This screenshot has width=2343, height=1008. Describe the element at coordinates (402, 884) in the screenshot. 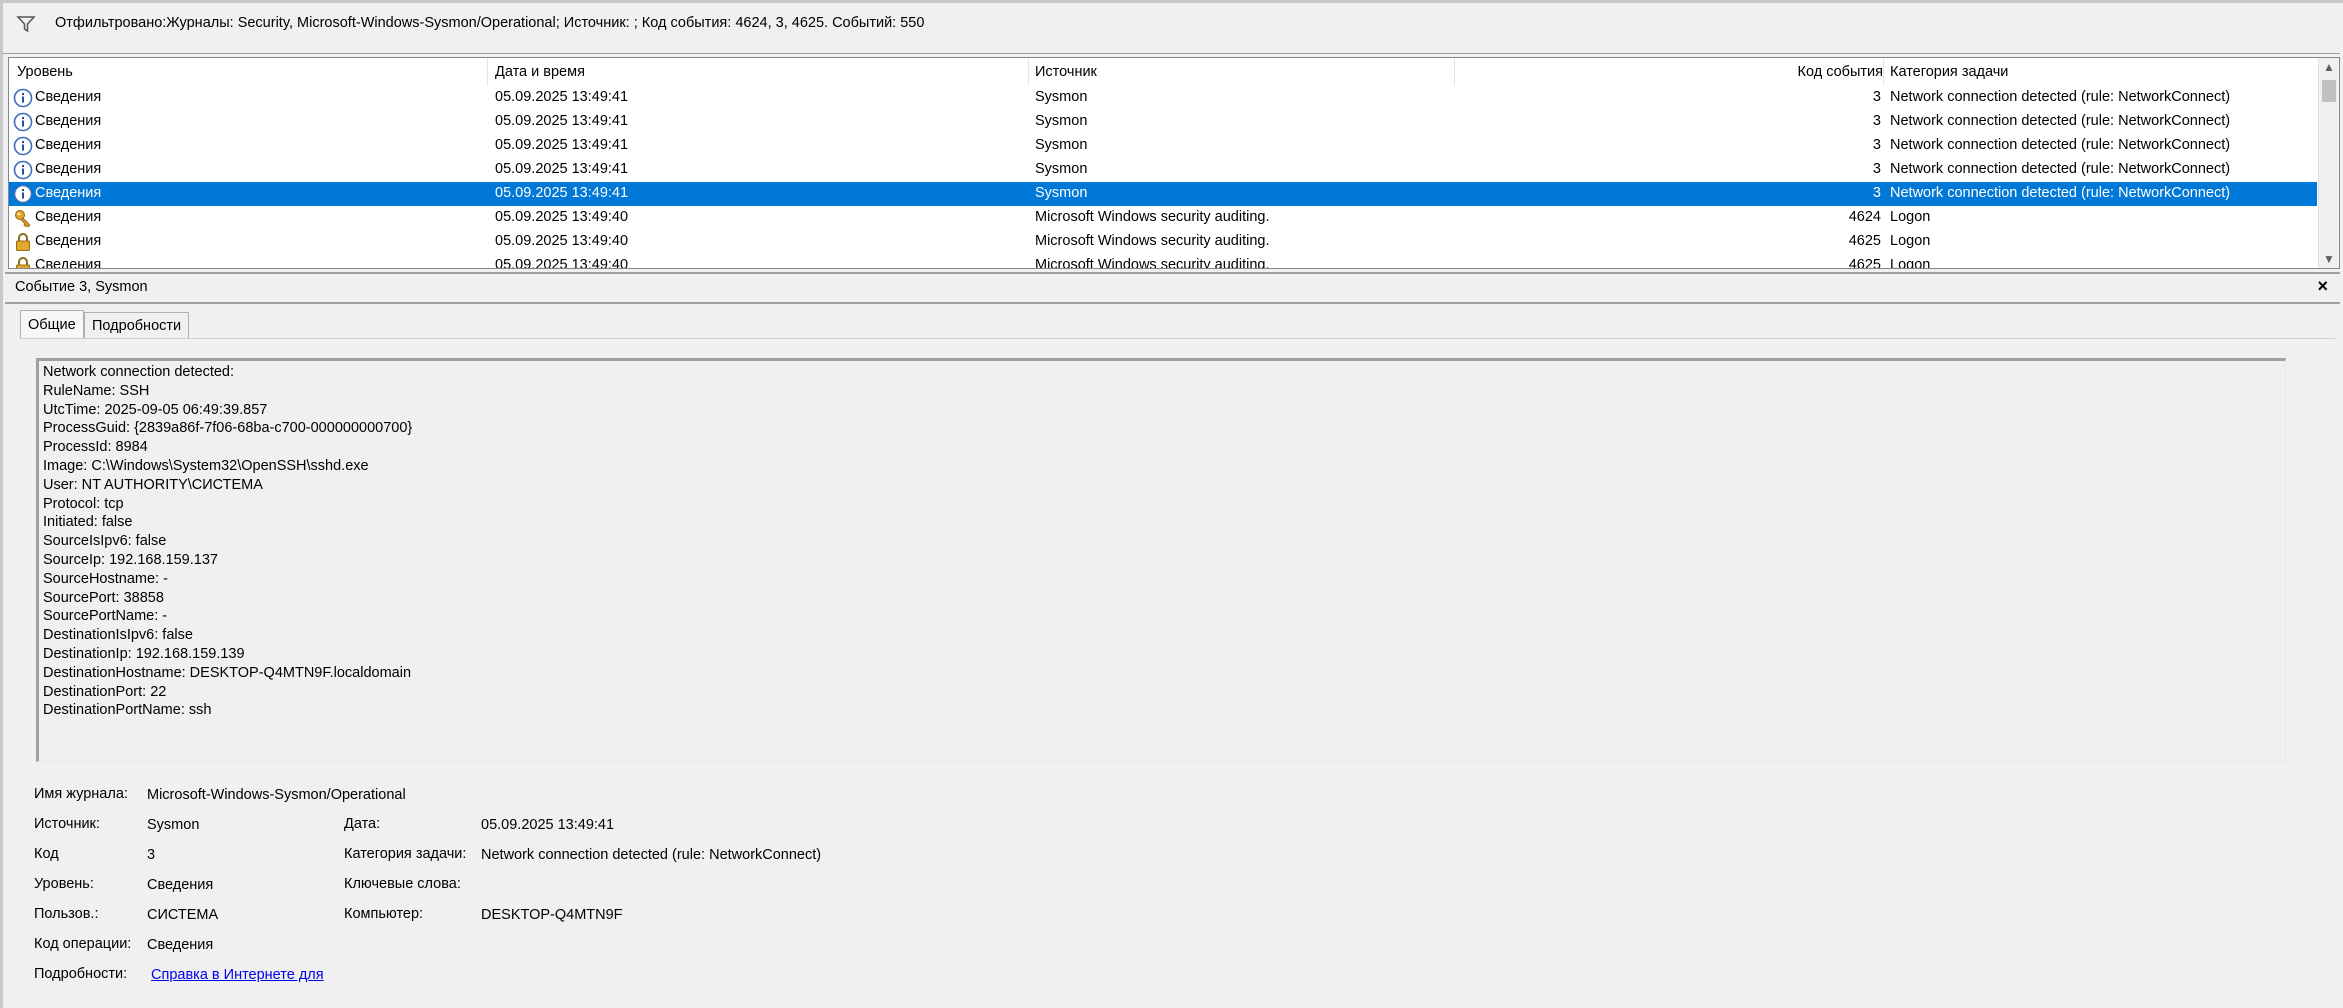

I see `keywords-label: Ключевые слова:` at that location.